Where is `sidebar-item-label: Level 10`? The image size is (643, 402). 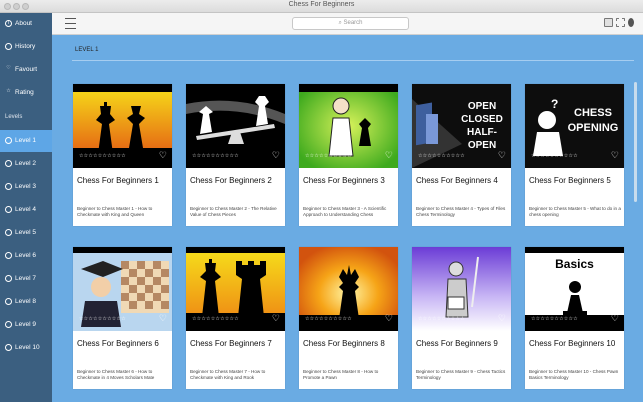
sidebar-item-label: Level 10 is located at coordinates (27, 347).